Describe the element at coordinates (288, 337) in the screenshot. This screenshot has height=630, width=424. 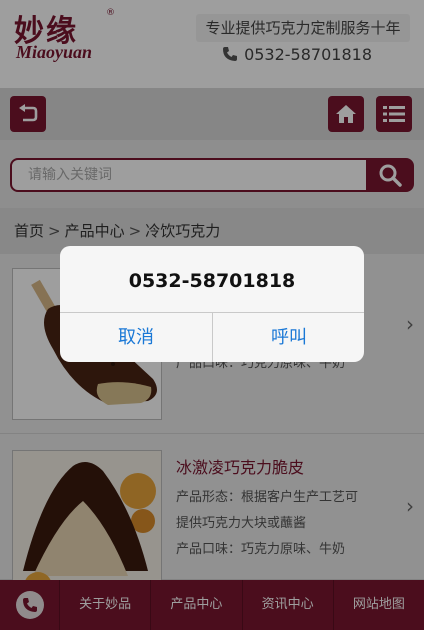
I see `call-button: 呼叫` at that location.